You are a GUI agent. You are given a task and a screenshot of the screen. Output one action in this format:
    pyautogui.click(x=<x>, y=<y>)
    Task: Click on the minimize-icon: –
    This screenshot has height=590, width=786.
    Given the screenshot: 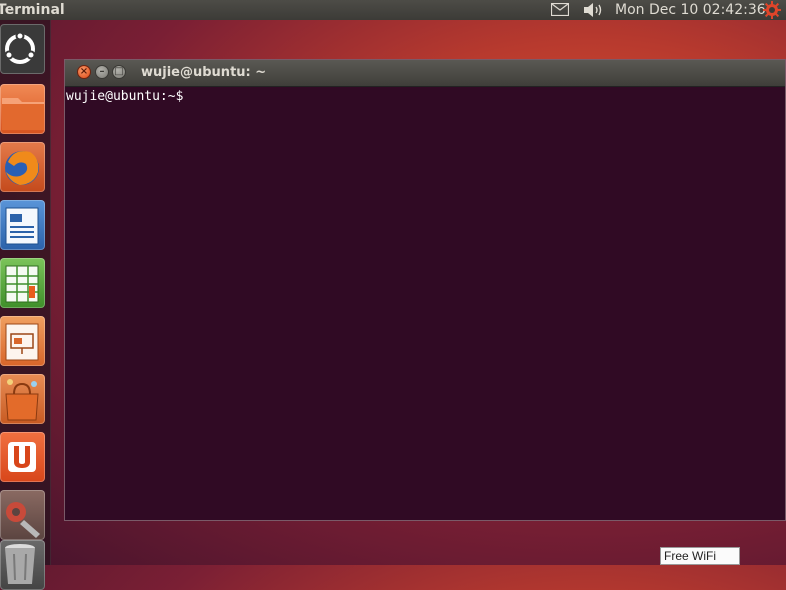 What is the action you would take?
    pyautogui.click(x=102, y=71)
    